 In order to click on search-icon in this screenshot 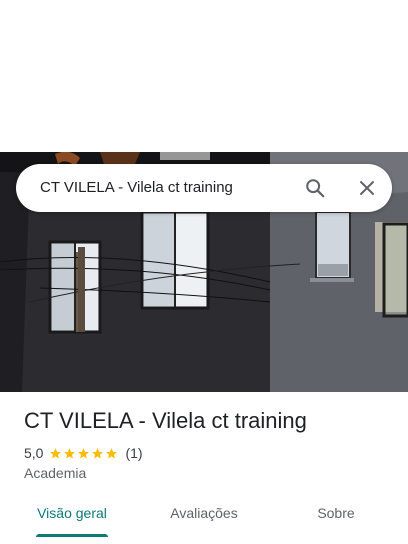, I will do `click(315, 188)`.